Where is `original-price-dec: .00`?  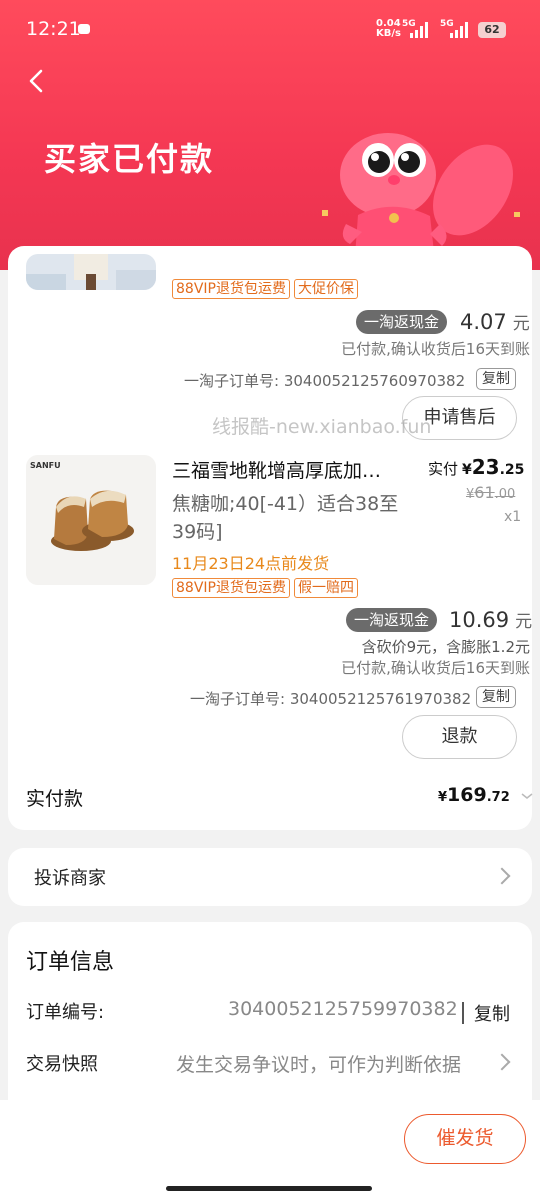
original-price-dec: .00 is located at coordinates (505, 494).